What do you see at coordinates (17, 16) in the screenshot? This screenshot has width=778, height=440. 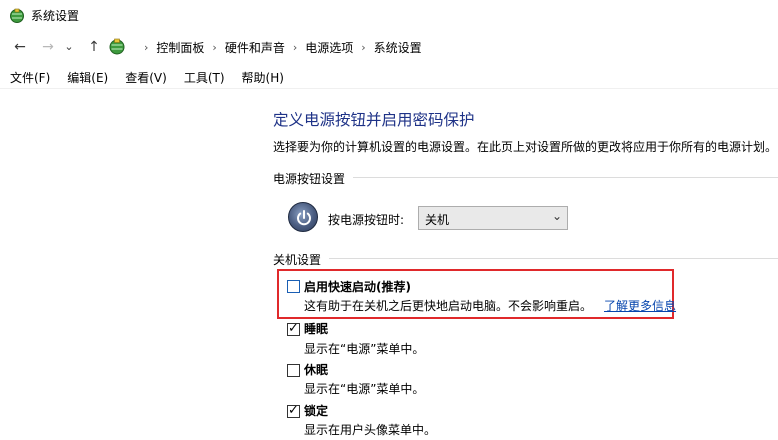 I see `power-options-icon` at bounding box center [17, 16].